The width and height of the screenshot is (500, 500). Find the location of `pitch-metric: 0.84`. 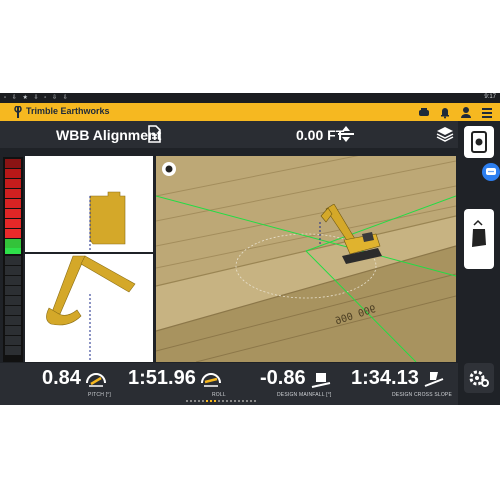

pitch-metric: 0.84 is located at coordinates (74, 378).